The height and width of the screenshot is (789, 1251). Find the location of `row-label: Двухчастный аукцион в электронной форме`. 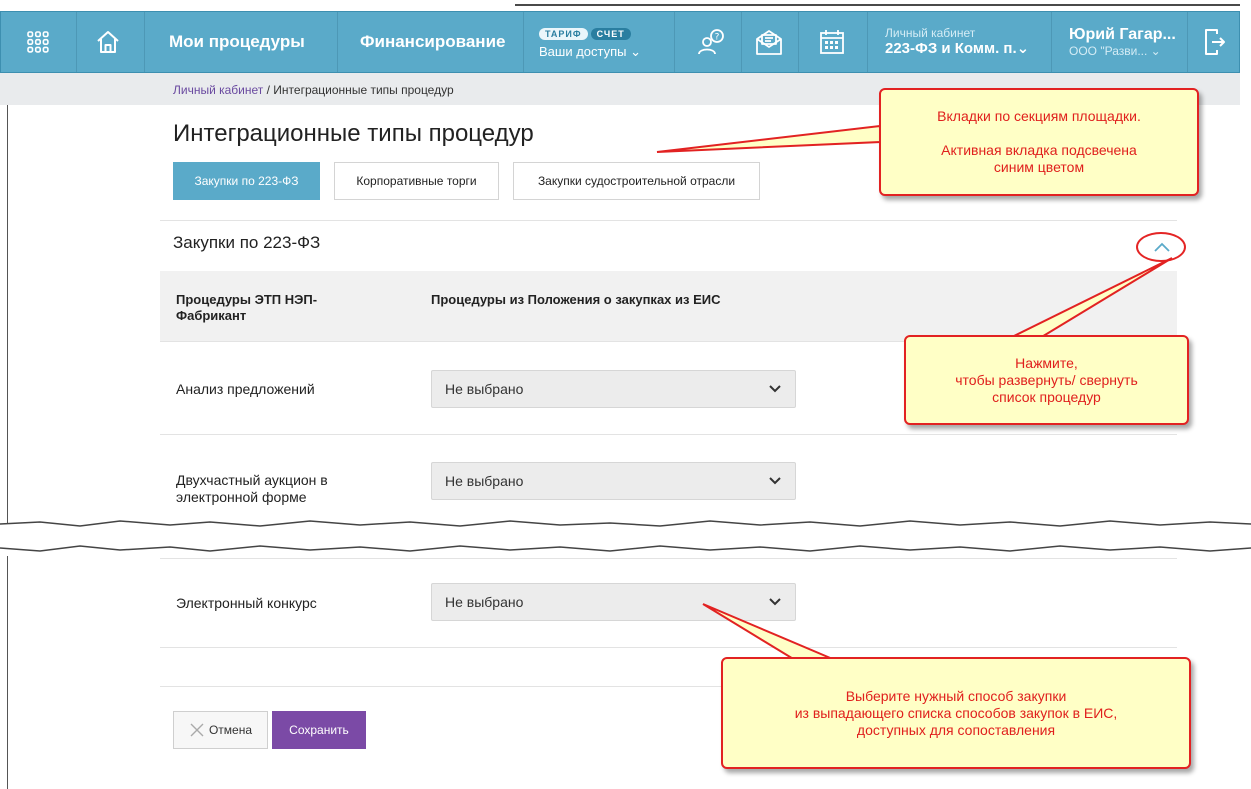

row-label: Двухчастный аукцион в электронной форме is located at coordinates (252, 488).